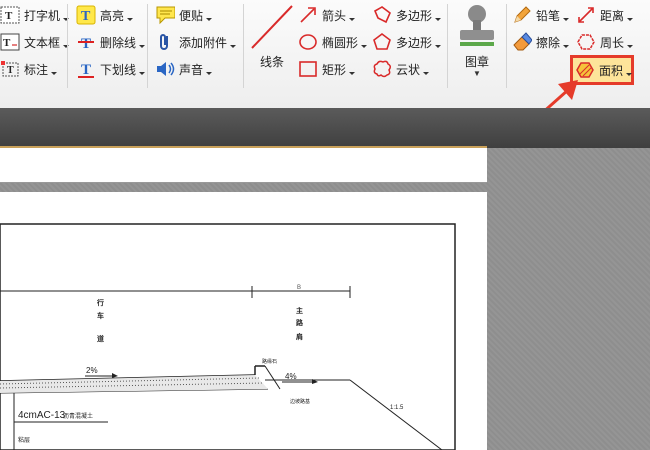 Image resolution: width=650 pixels, height=450 pixels. What do you see at coordinates (42, 42) in the screenshot?
I see `textbox-label: 文本框` at bounding box center [42, 42].